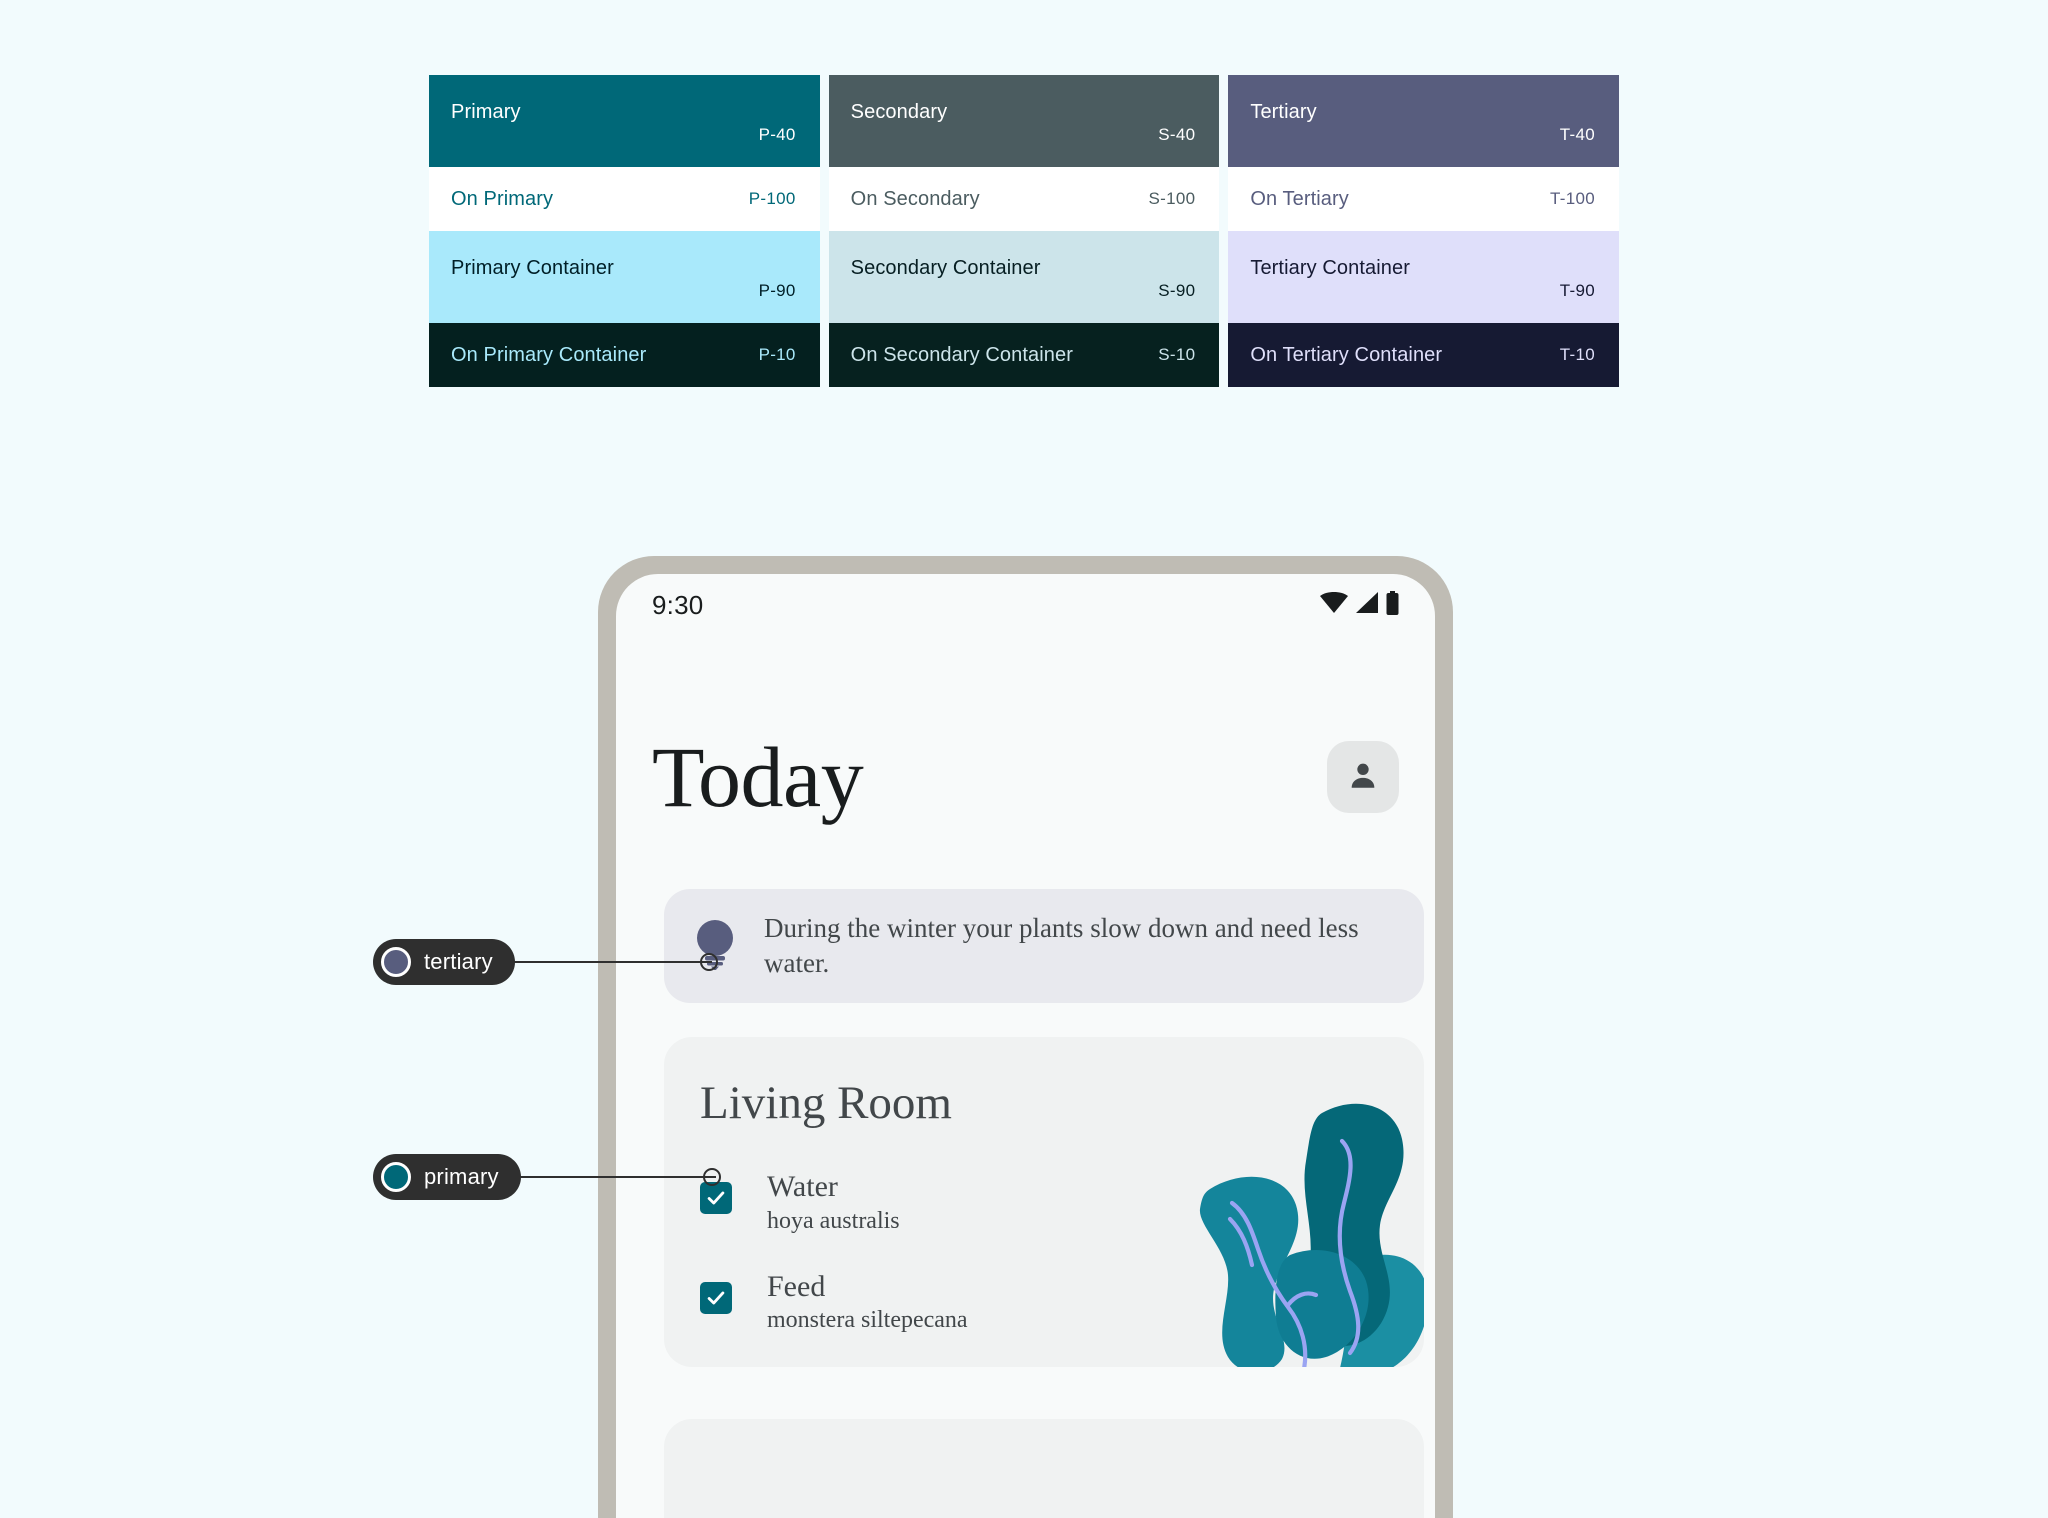 Image resolution: width=2048 pixels, height=1518 pixels. Describe the element at coordinates (1367, 605) in the screenshot. I see `cell-signal-icon` at that location.